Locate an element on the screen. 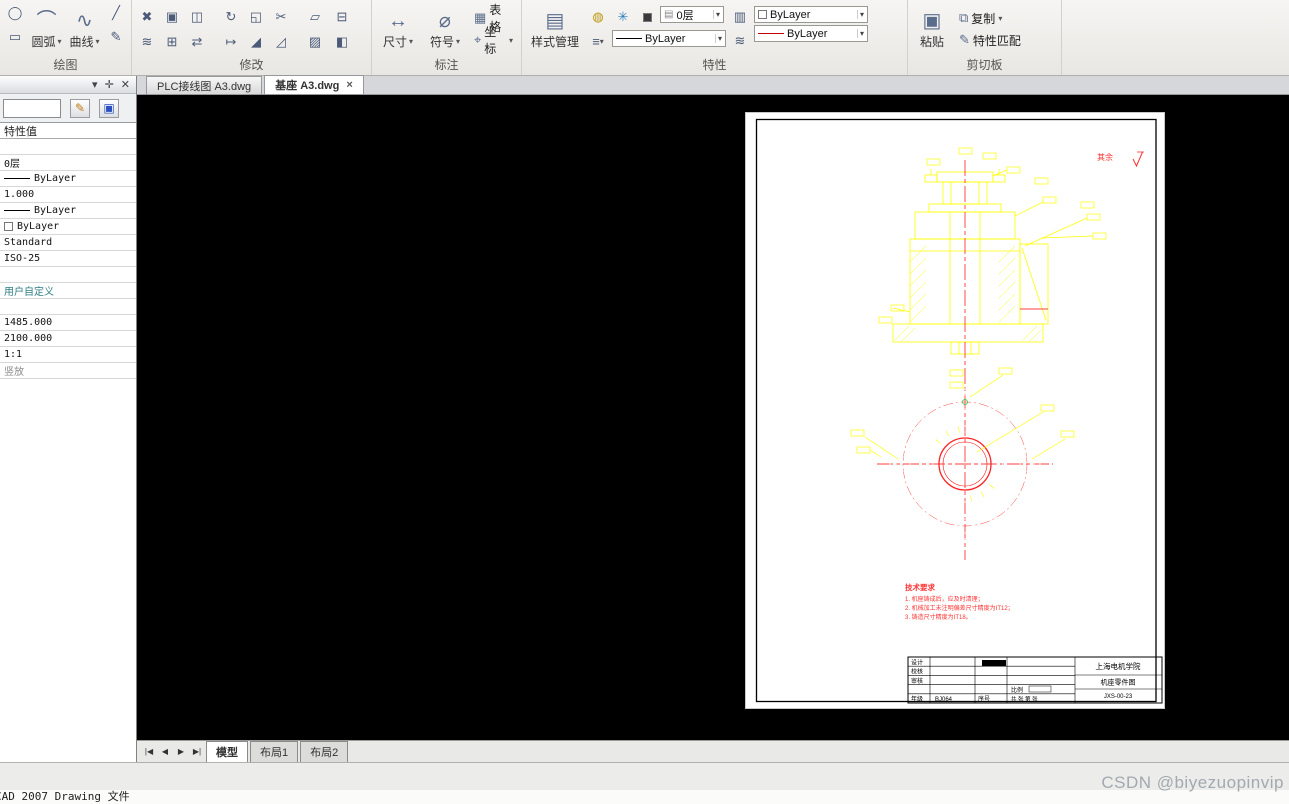 This screenshot has width=1289, height=804. dimension-icon: ↔ is located at coordinates (397, 20).